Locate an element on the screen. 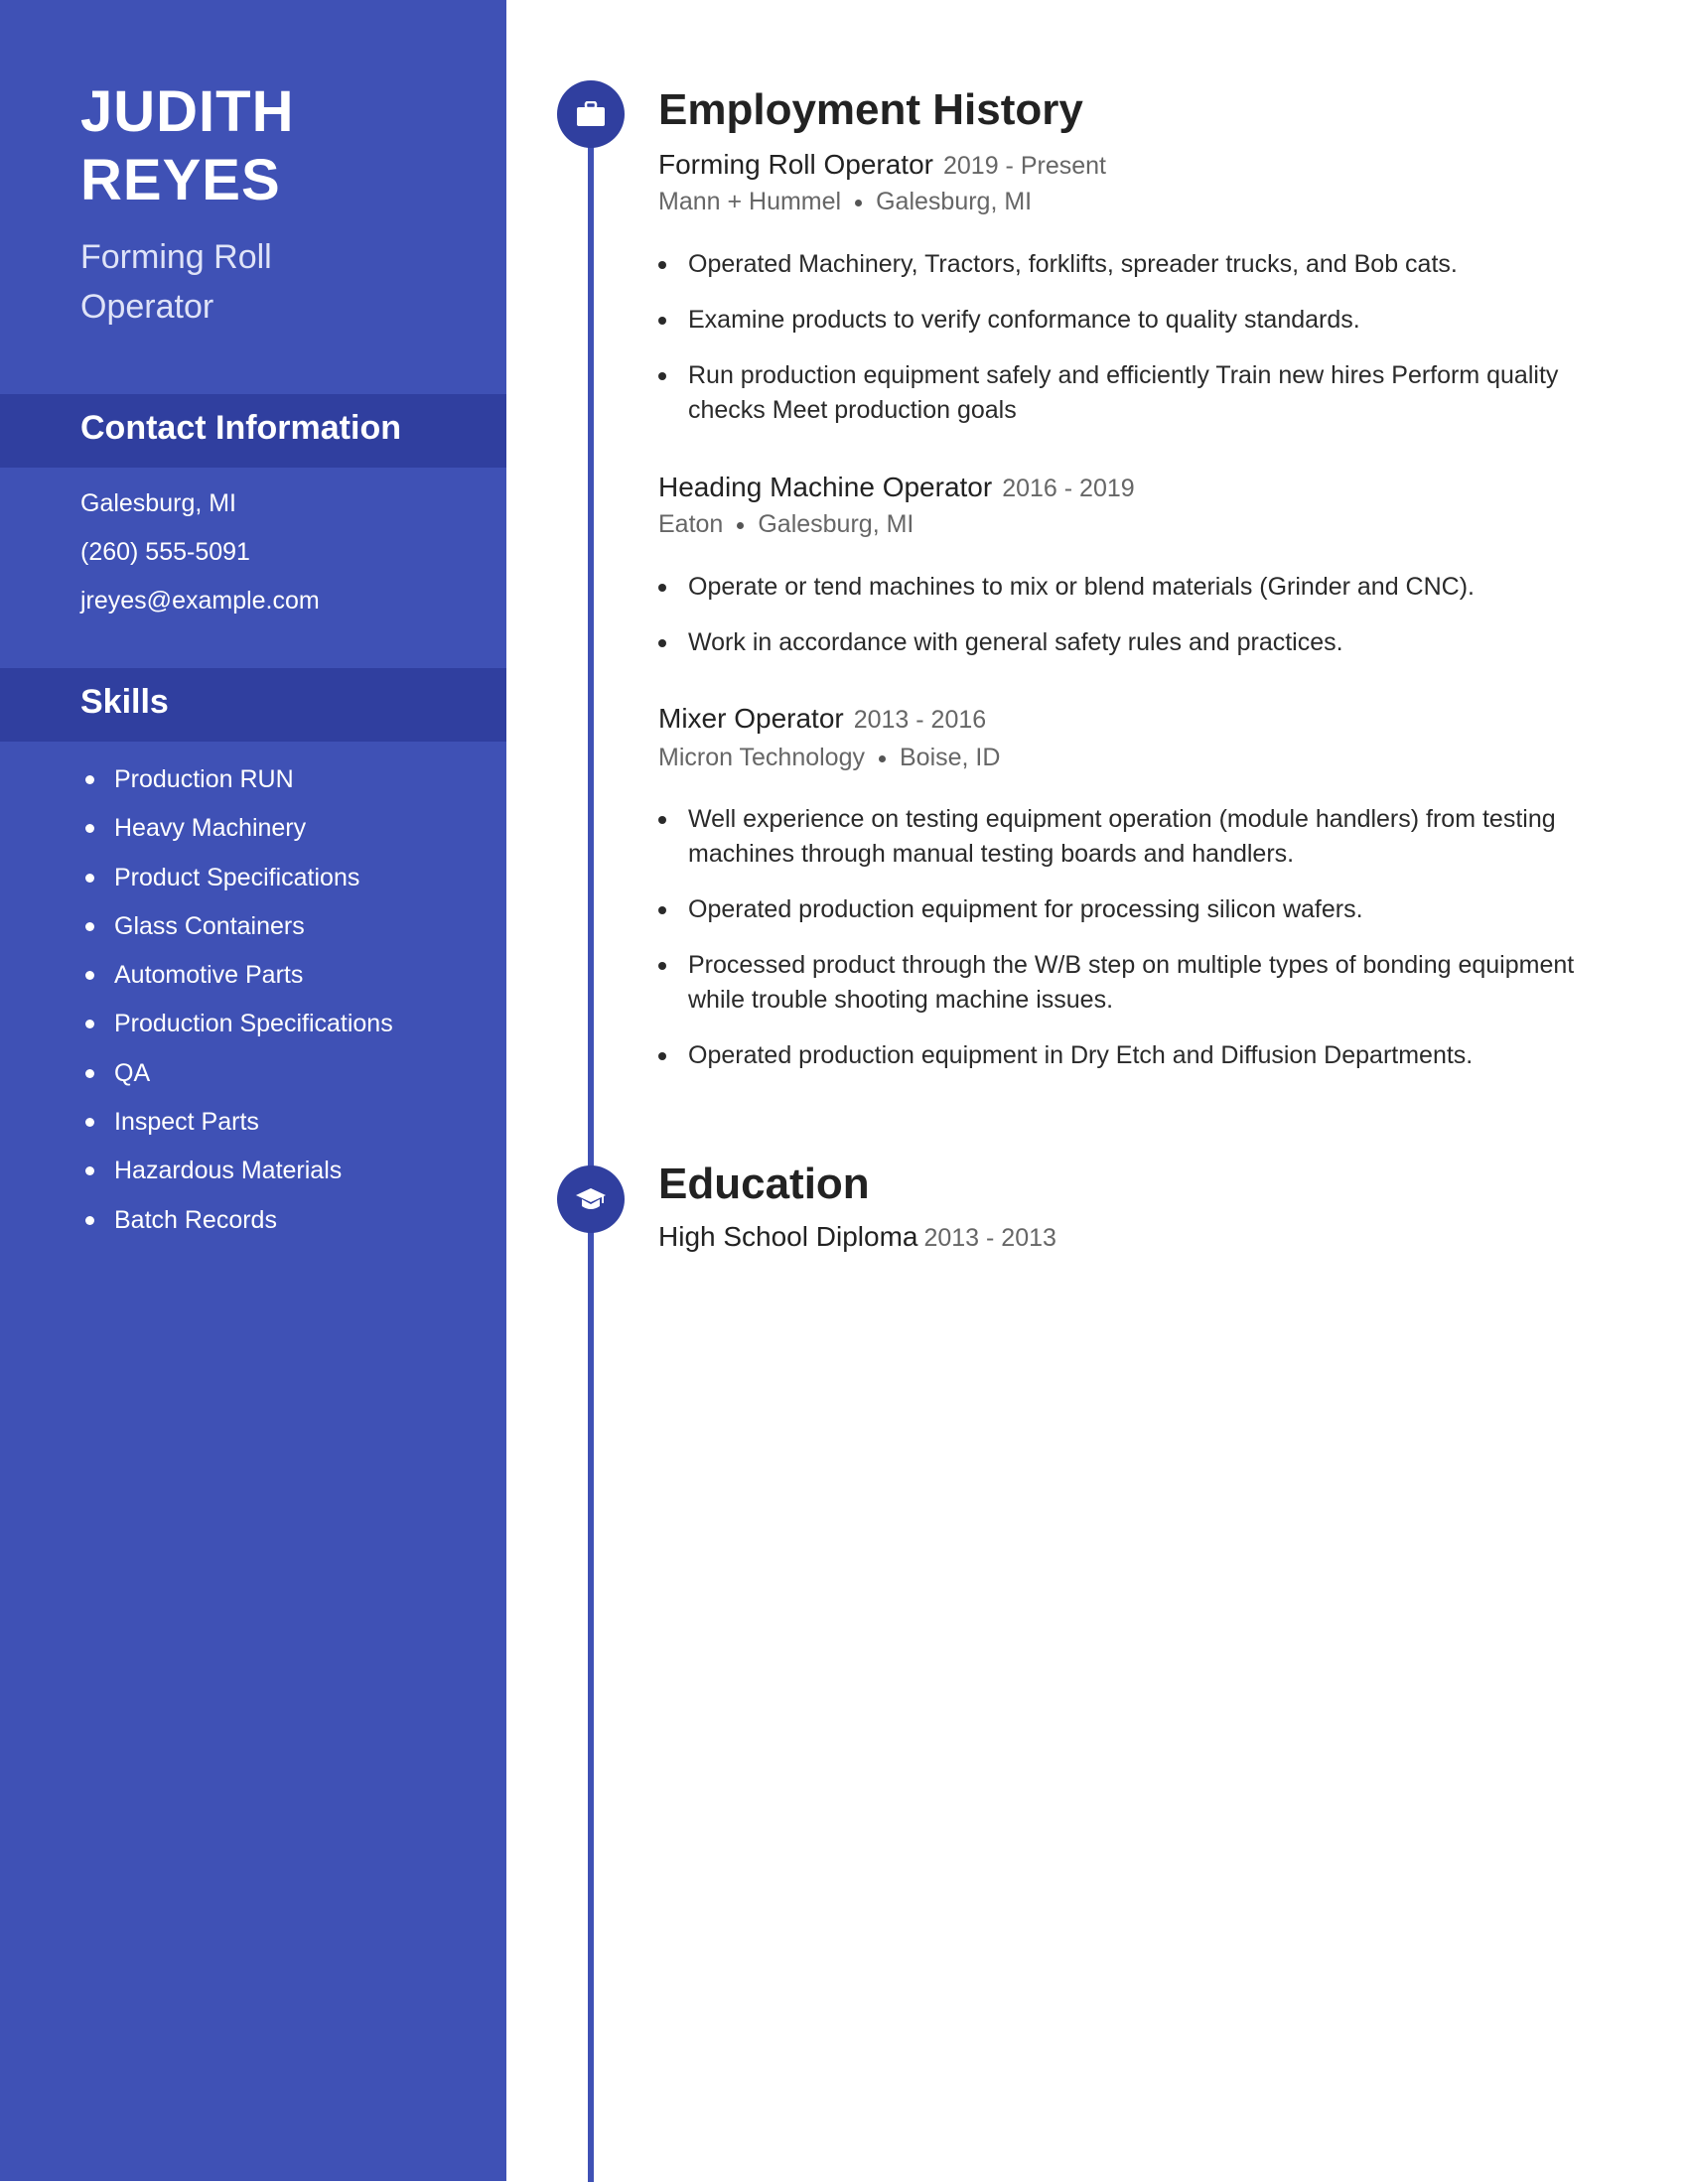 Image resolution: width=1688 pixels, height=2184 pixels. contact-email: jreyes@example.com is located at coordinates (200, 608).